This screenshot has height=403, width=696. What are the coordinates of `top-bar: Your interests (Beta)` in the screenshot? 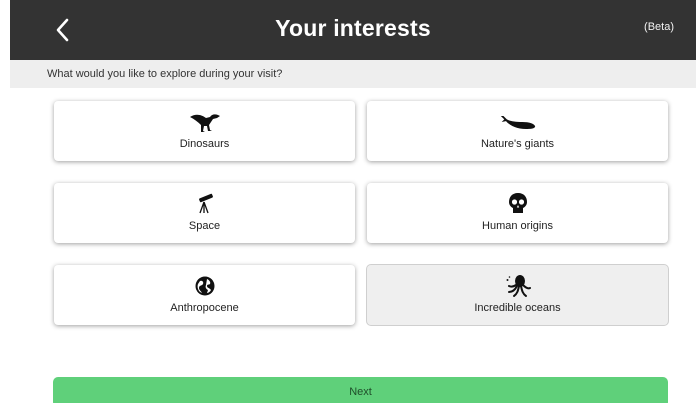 It's located at (353, 30).